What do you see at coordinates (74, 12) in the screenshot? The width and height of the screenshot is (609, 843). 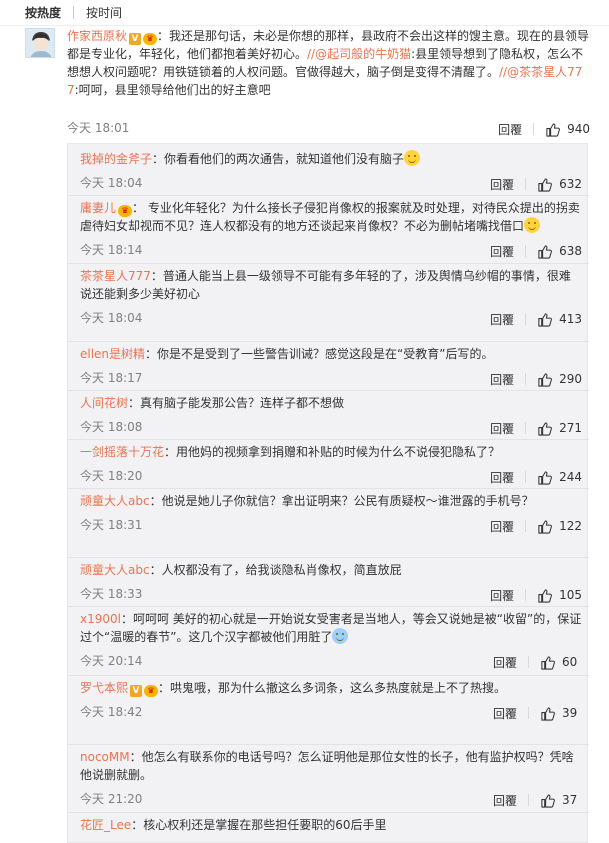 I see `sort-divider` at bounding box center [74, 12].